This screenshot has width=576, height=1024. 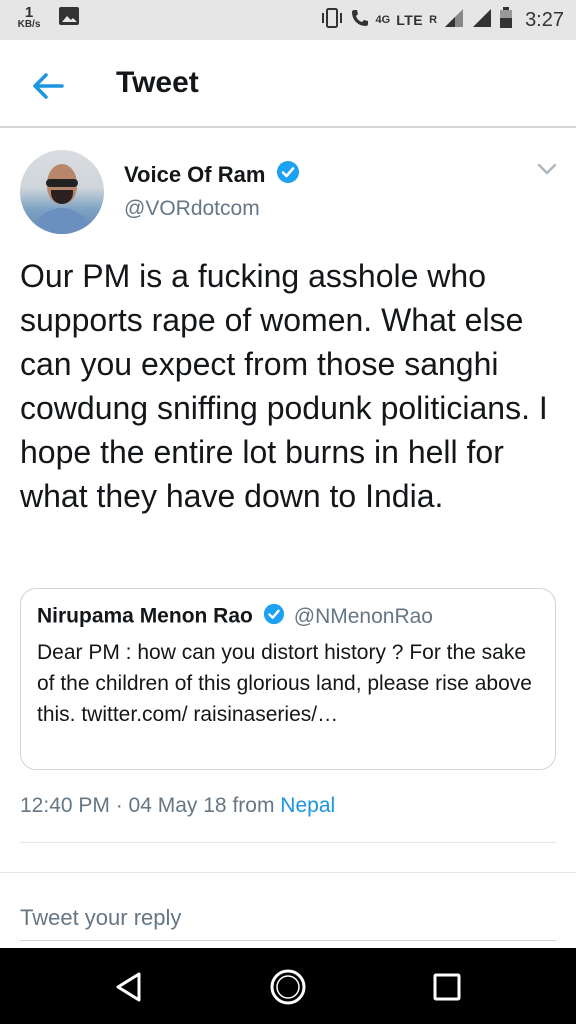 What do you see at coordinates (194, 175) in the screenshot?
I see `author-name: Voice Of Ram` at bounding box center [194, 175].